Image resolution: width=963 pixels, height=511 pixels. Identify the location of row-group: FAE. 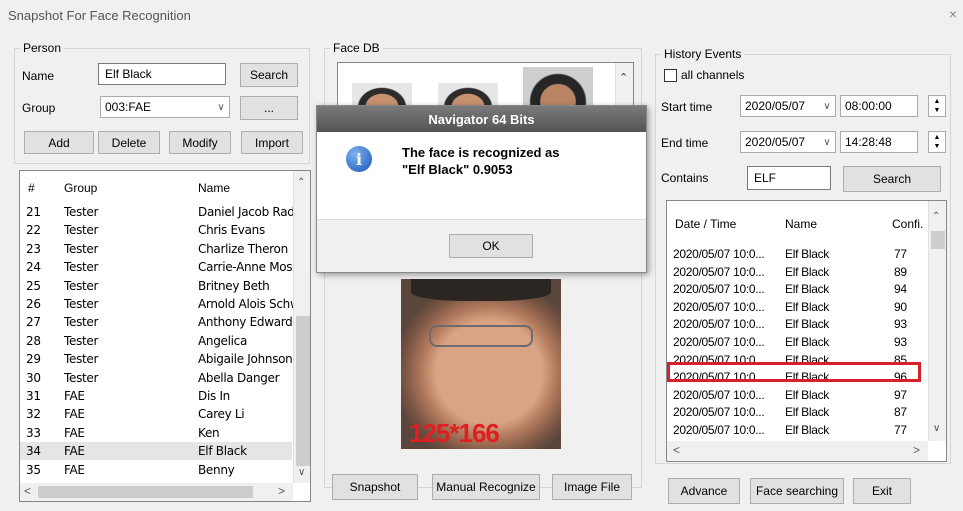
(74, 396).